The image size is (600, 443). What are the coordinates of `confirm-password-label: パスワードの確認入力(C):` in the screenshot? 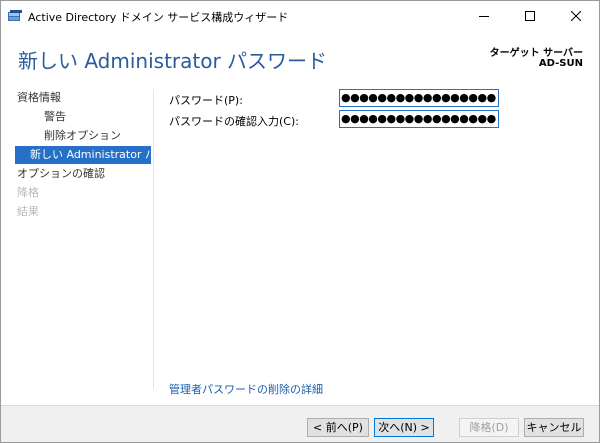 It's located at (234, 121).